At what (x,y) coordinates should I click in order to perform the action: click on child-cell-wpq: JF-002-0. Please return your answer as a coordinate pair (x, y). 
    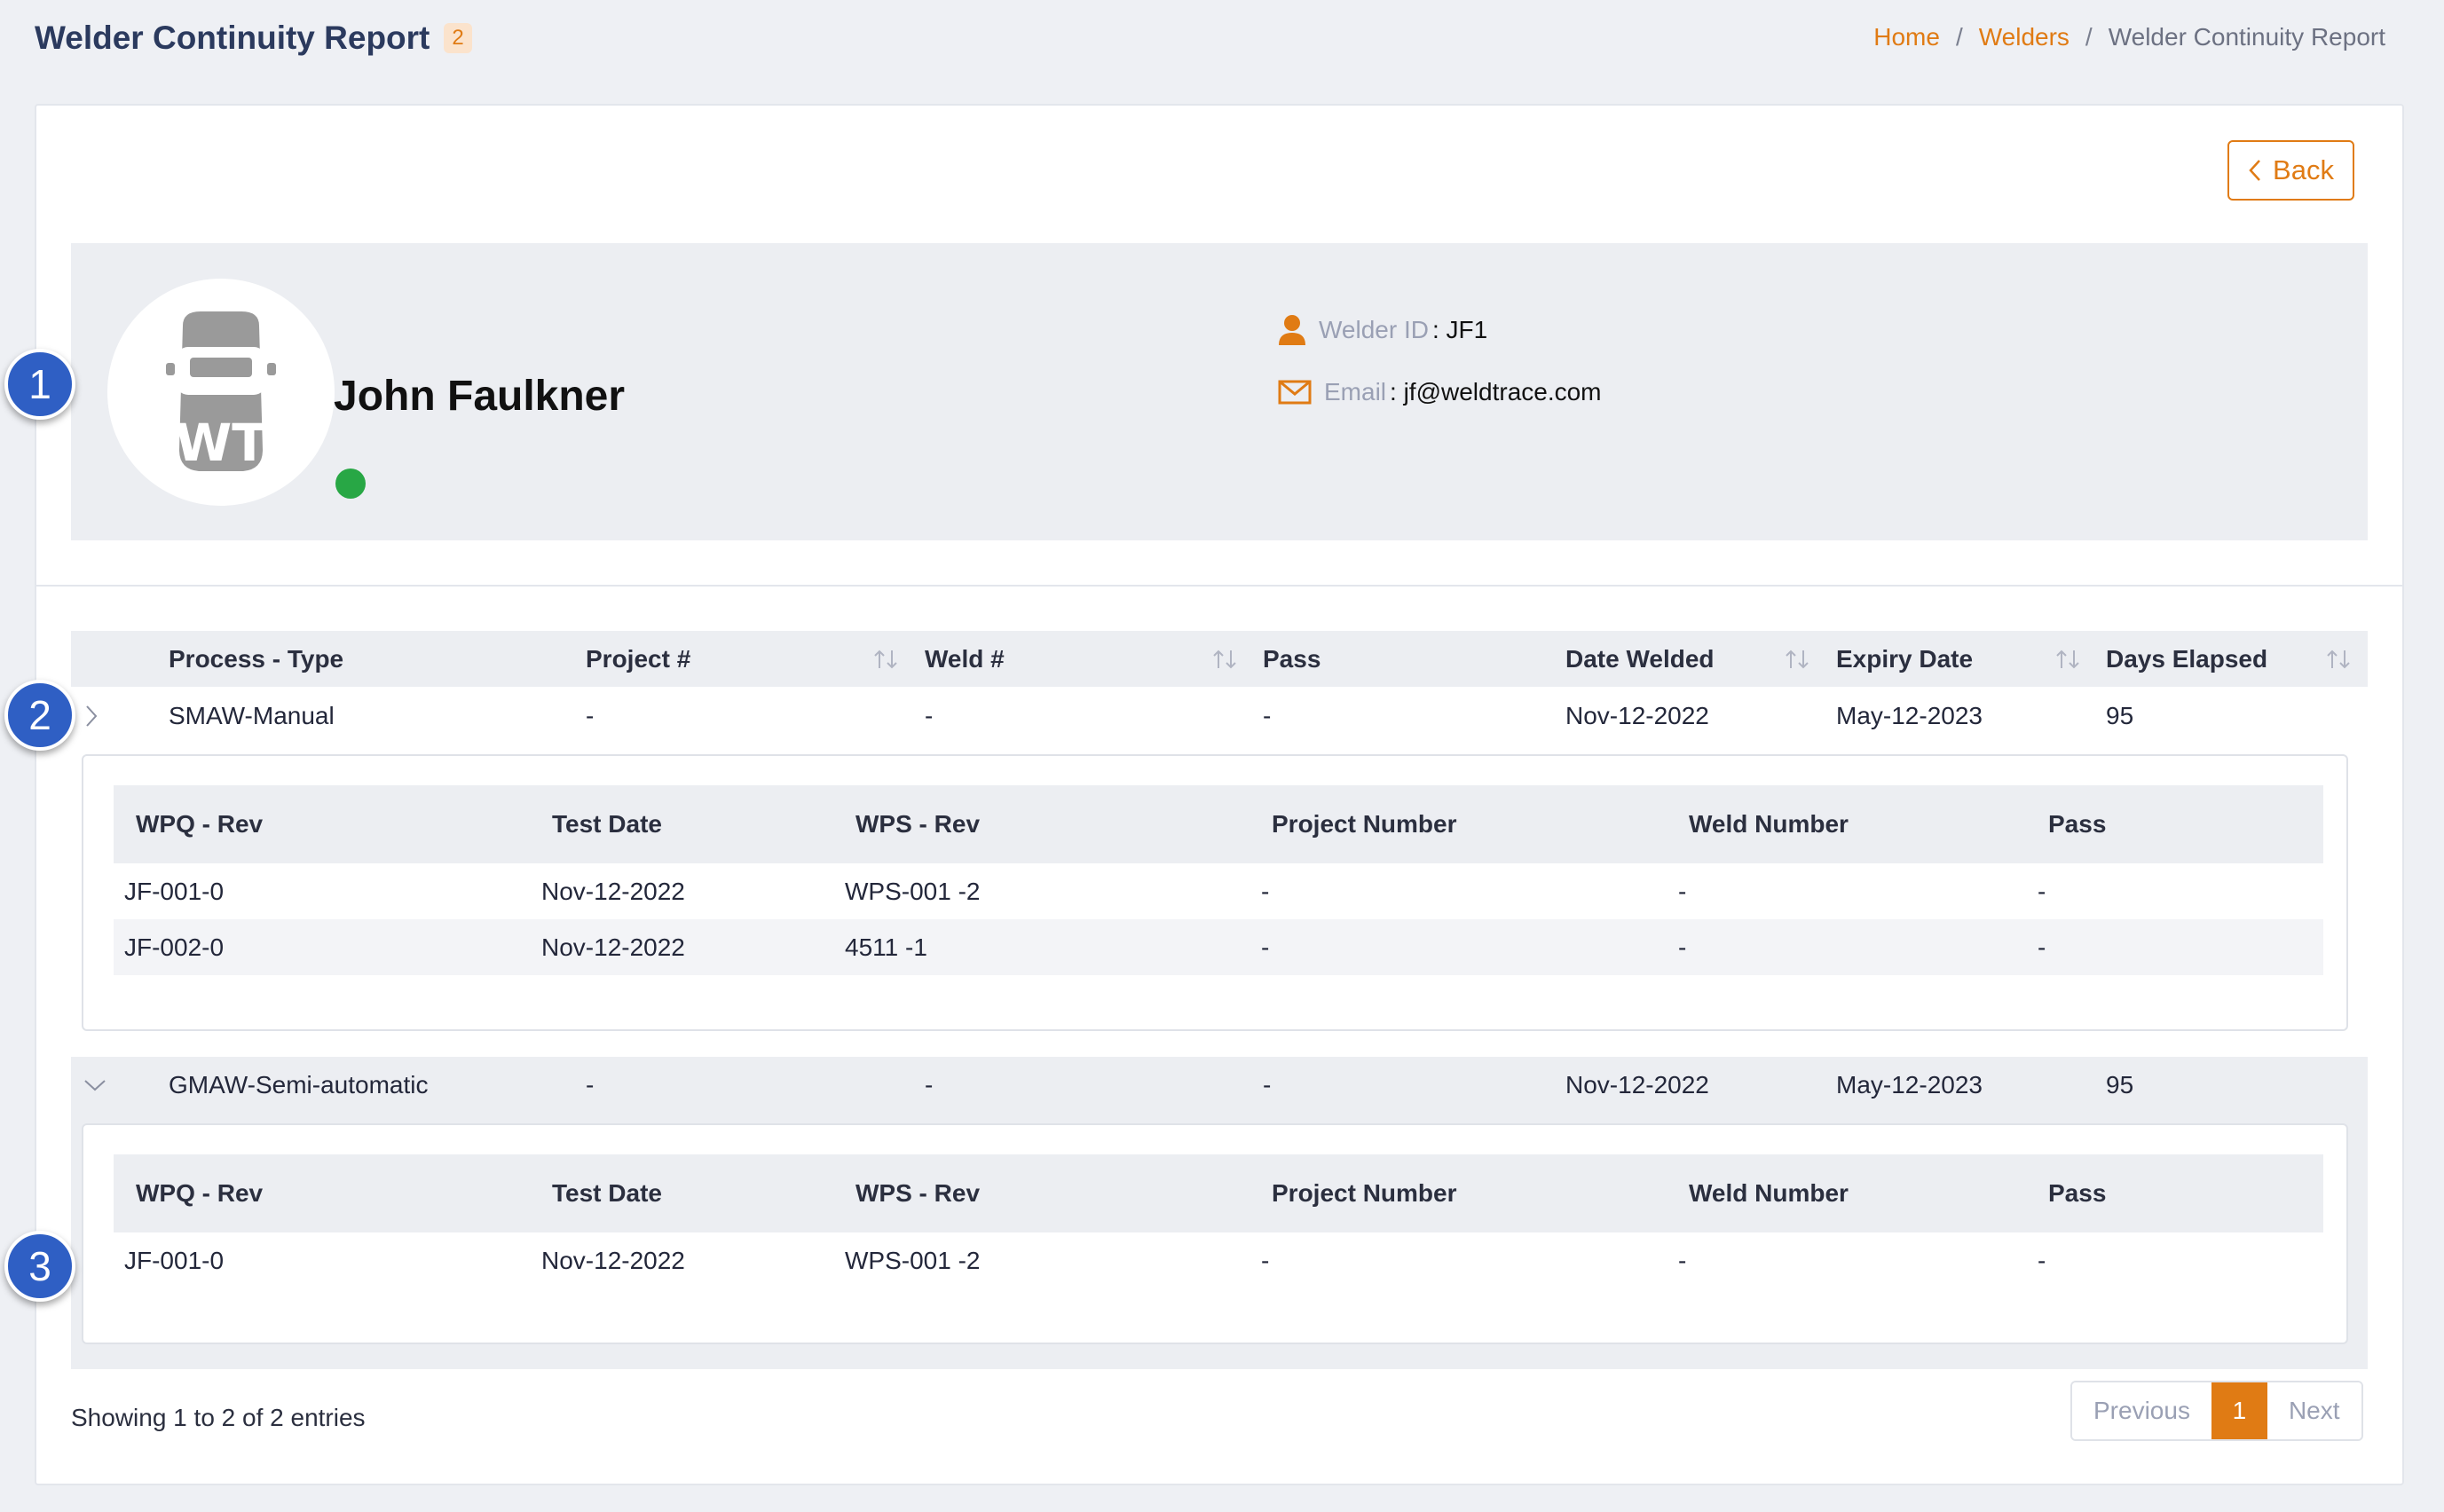
    Looking at the image, I should click on (174, 947).